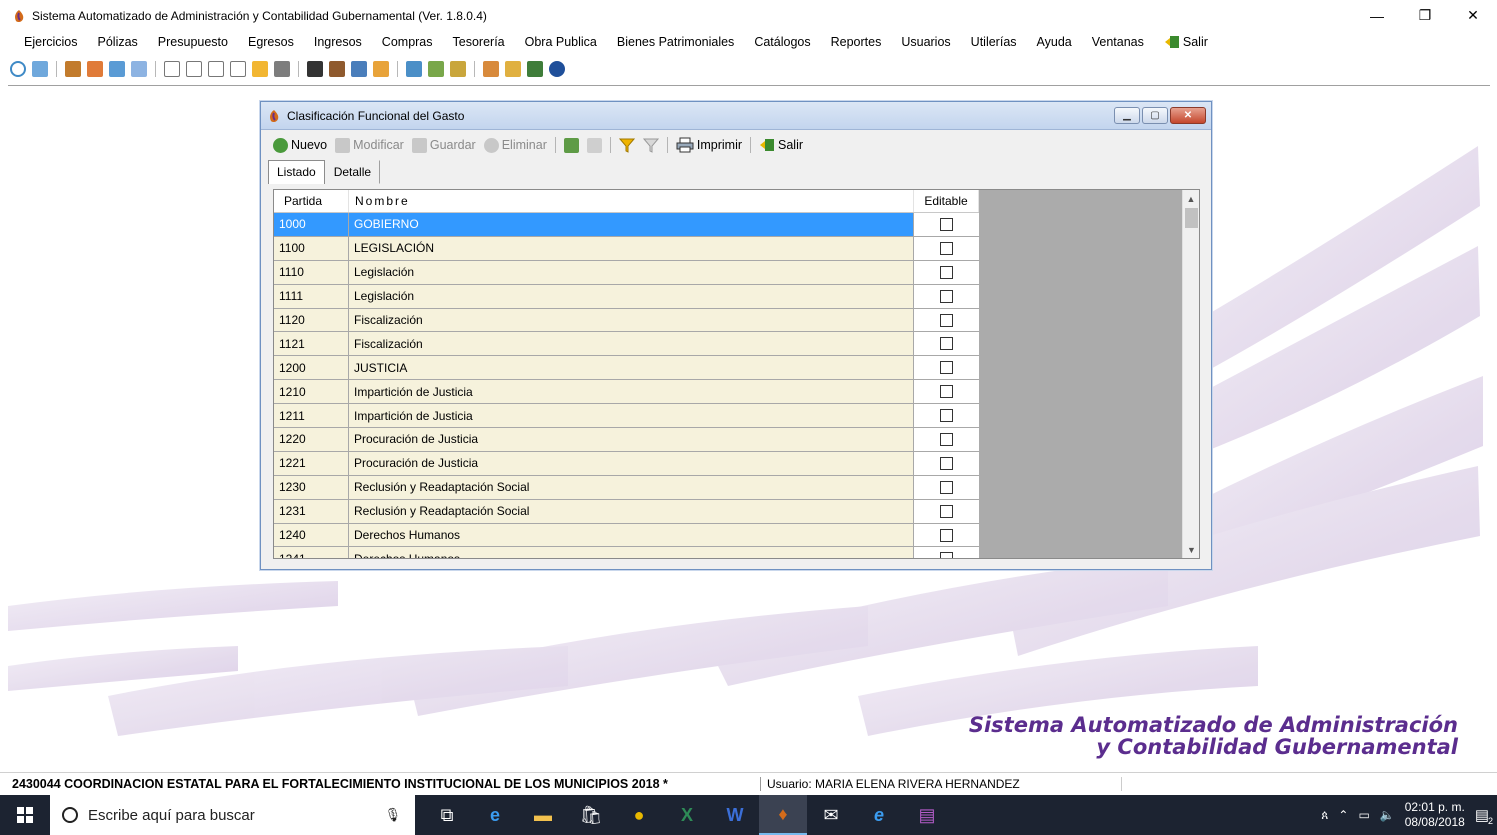 Image resolution: width=1497 pixels, height=835 pixels. What do you see at coordinates (118, 42) in the screenshot?
I see `menu-polizas: Pólizas` at bounding box center [118, 42].